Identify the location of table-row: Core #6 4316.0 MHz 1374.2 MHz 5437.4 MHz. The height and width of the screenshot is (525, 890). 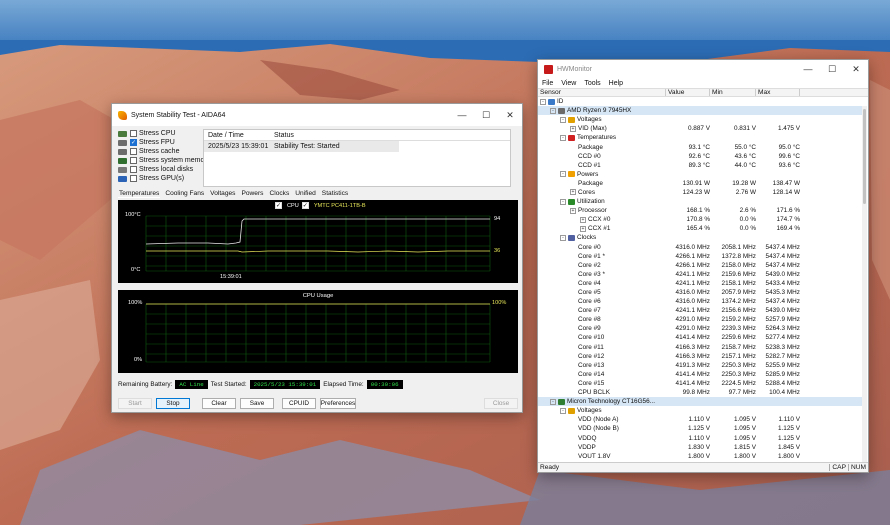
(701, 301).